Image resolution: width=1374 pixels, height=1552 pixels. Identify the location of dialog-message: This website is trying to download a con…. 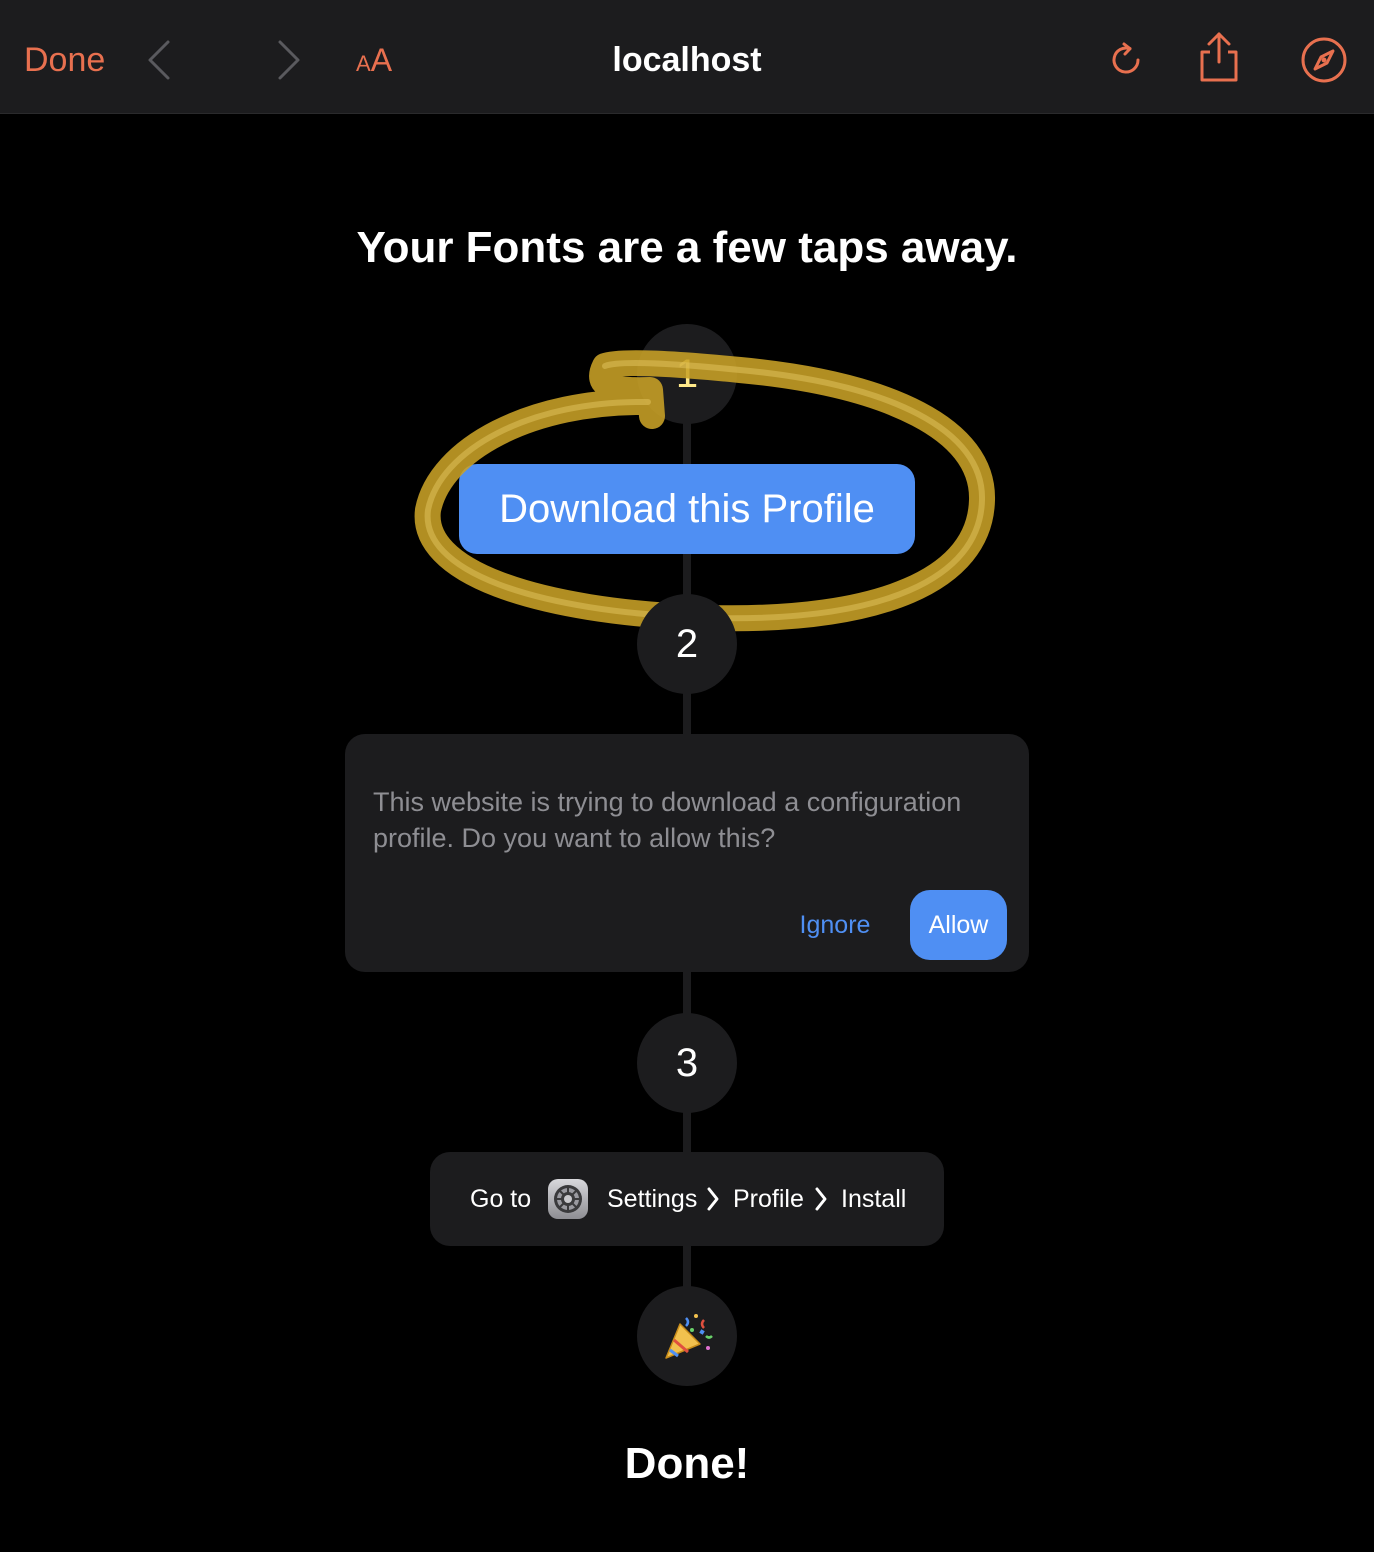
(667, 820).